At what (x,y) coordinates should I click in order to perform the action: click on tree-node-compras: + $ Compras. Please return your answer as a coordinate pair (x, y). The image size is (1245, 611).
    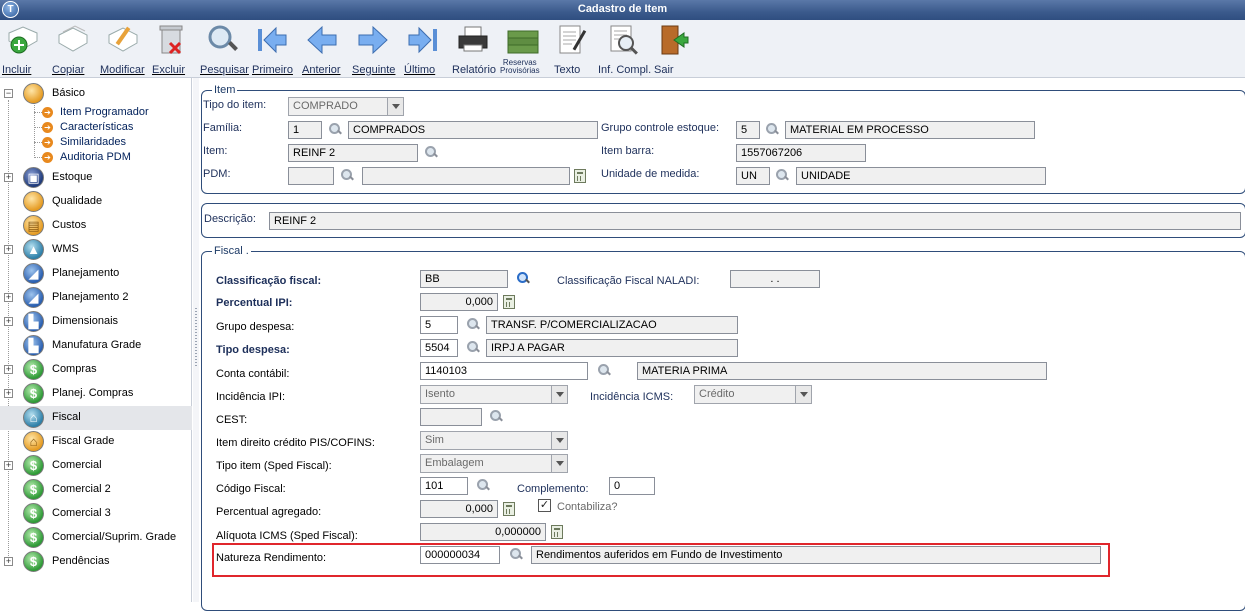
    Looking at the image, I should click on (96, 370).